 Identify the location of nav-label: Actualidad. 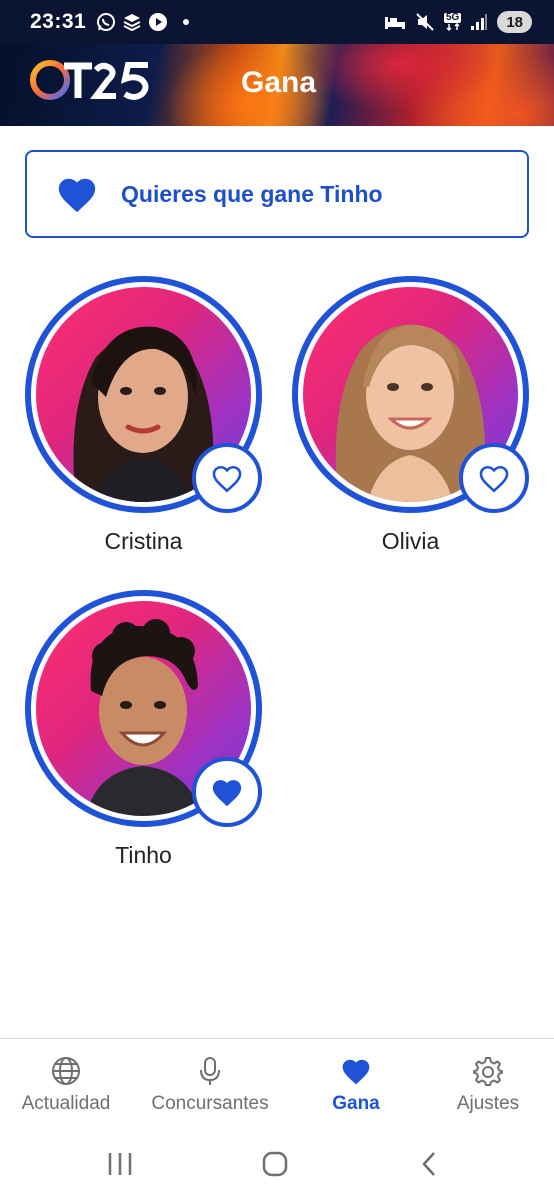
(66, 1103).